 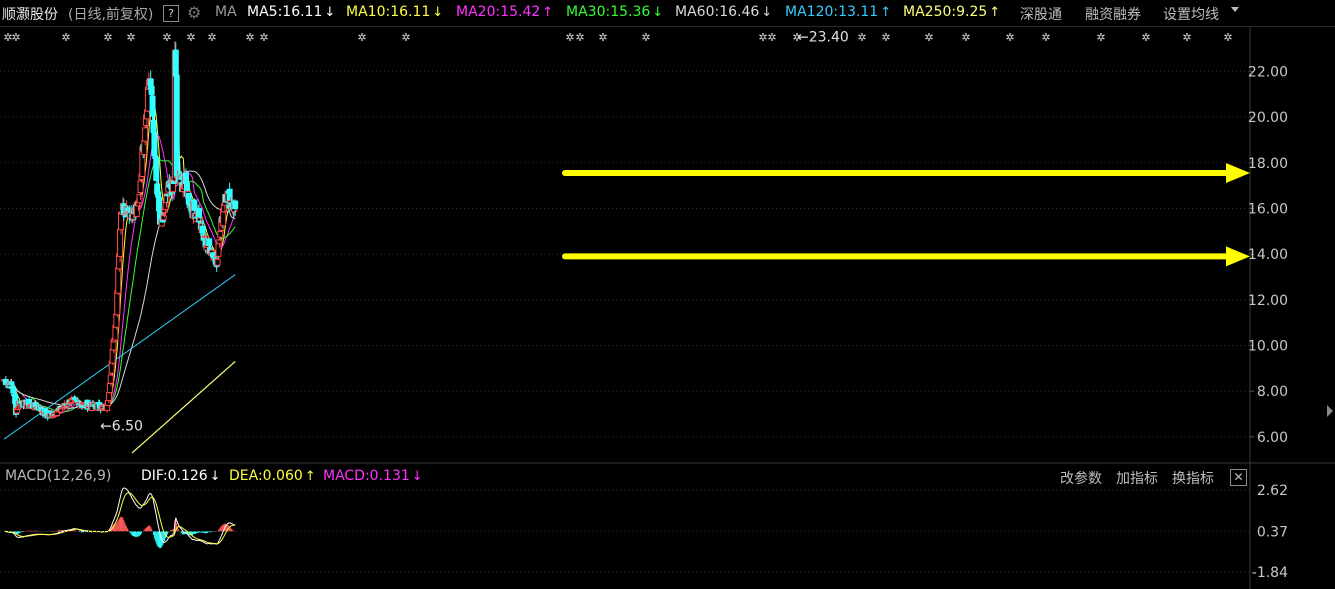 What do you see at coordinates (183, 407) in the screenshot?
I see `ma-line` at bounding box center [183, 407].